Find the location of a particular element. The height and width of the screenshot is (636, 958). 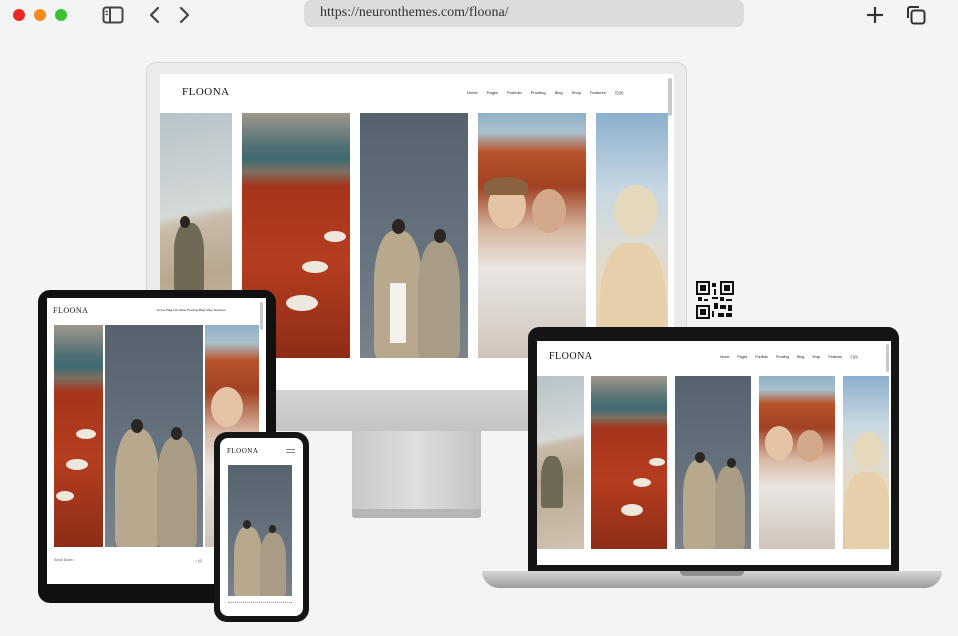

imac-stand-foot is located at coordinates (416, 513).